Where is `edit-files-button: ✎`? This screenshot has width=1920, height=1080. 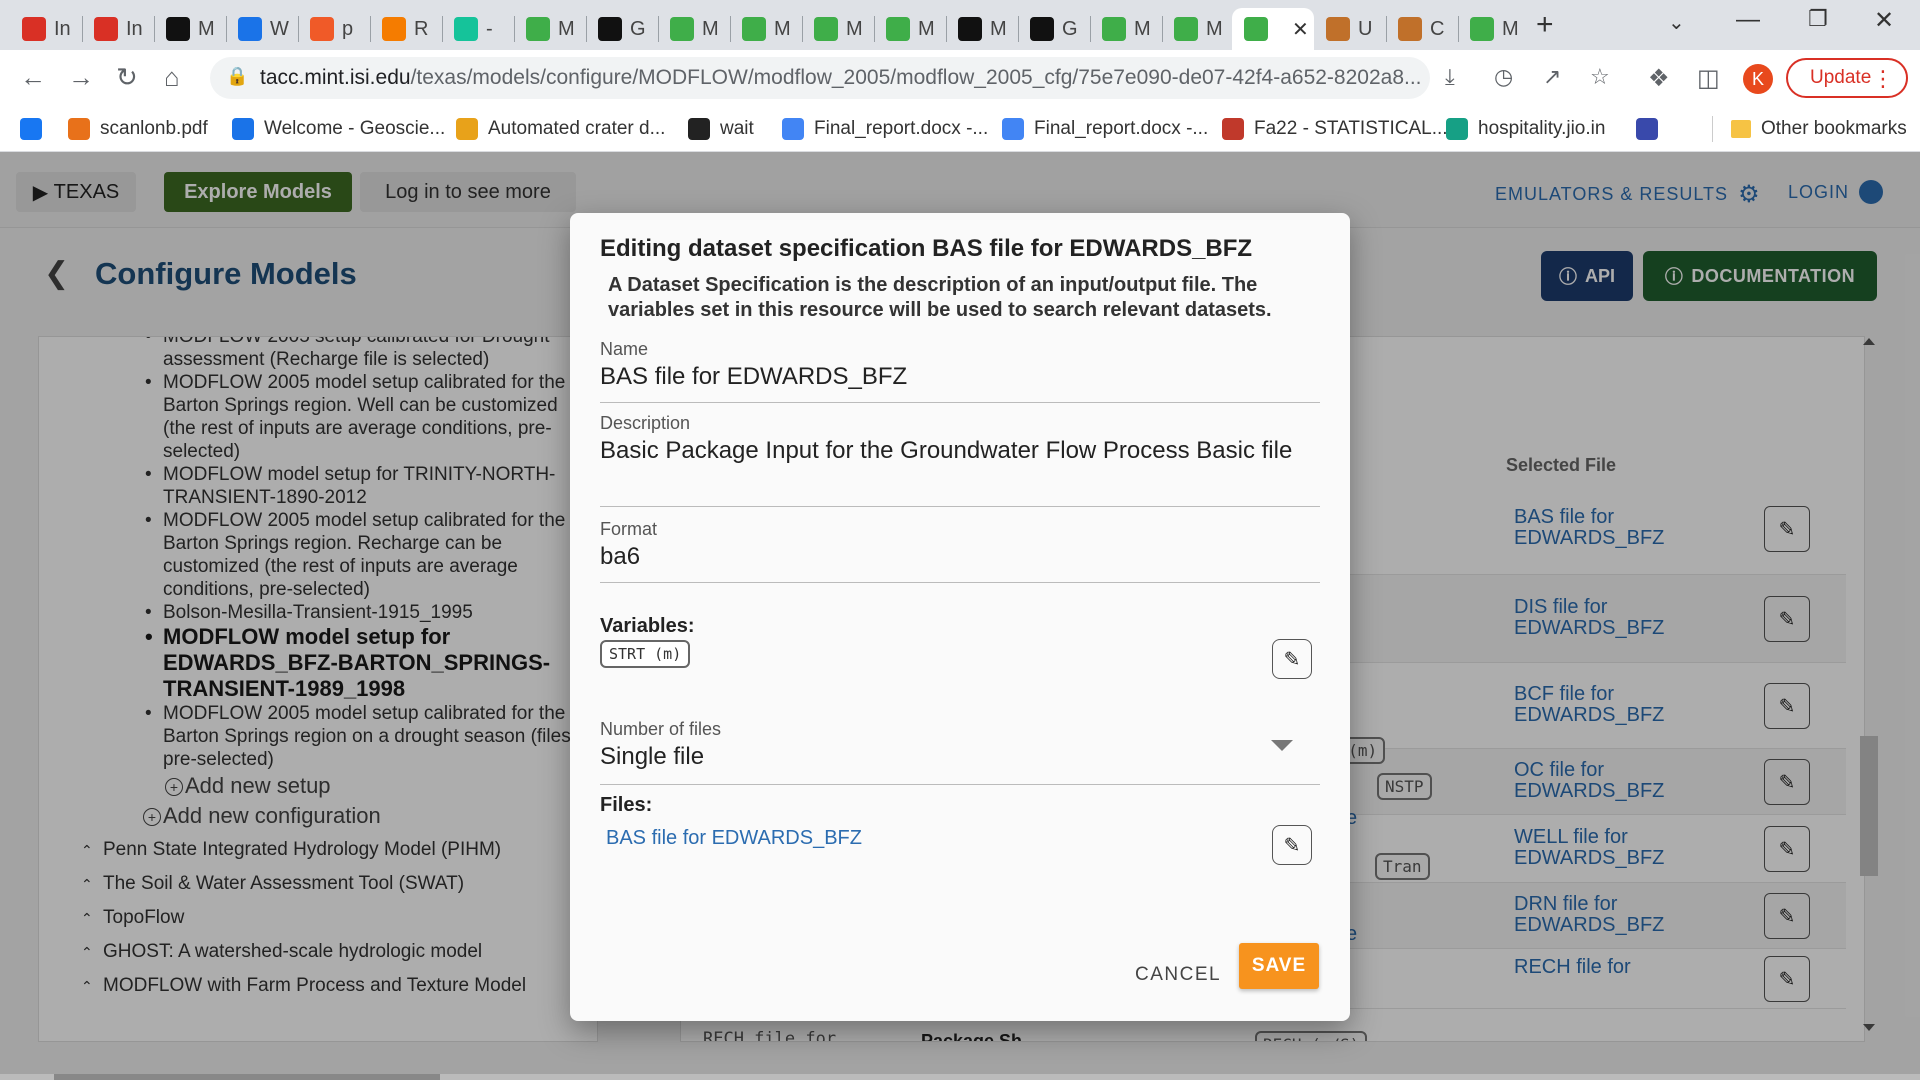
edit-files-button: ✎ is located at coordinates (1292, 845).